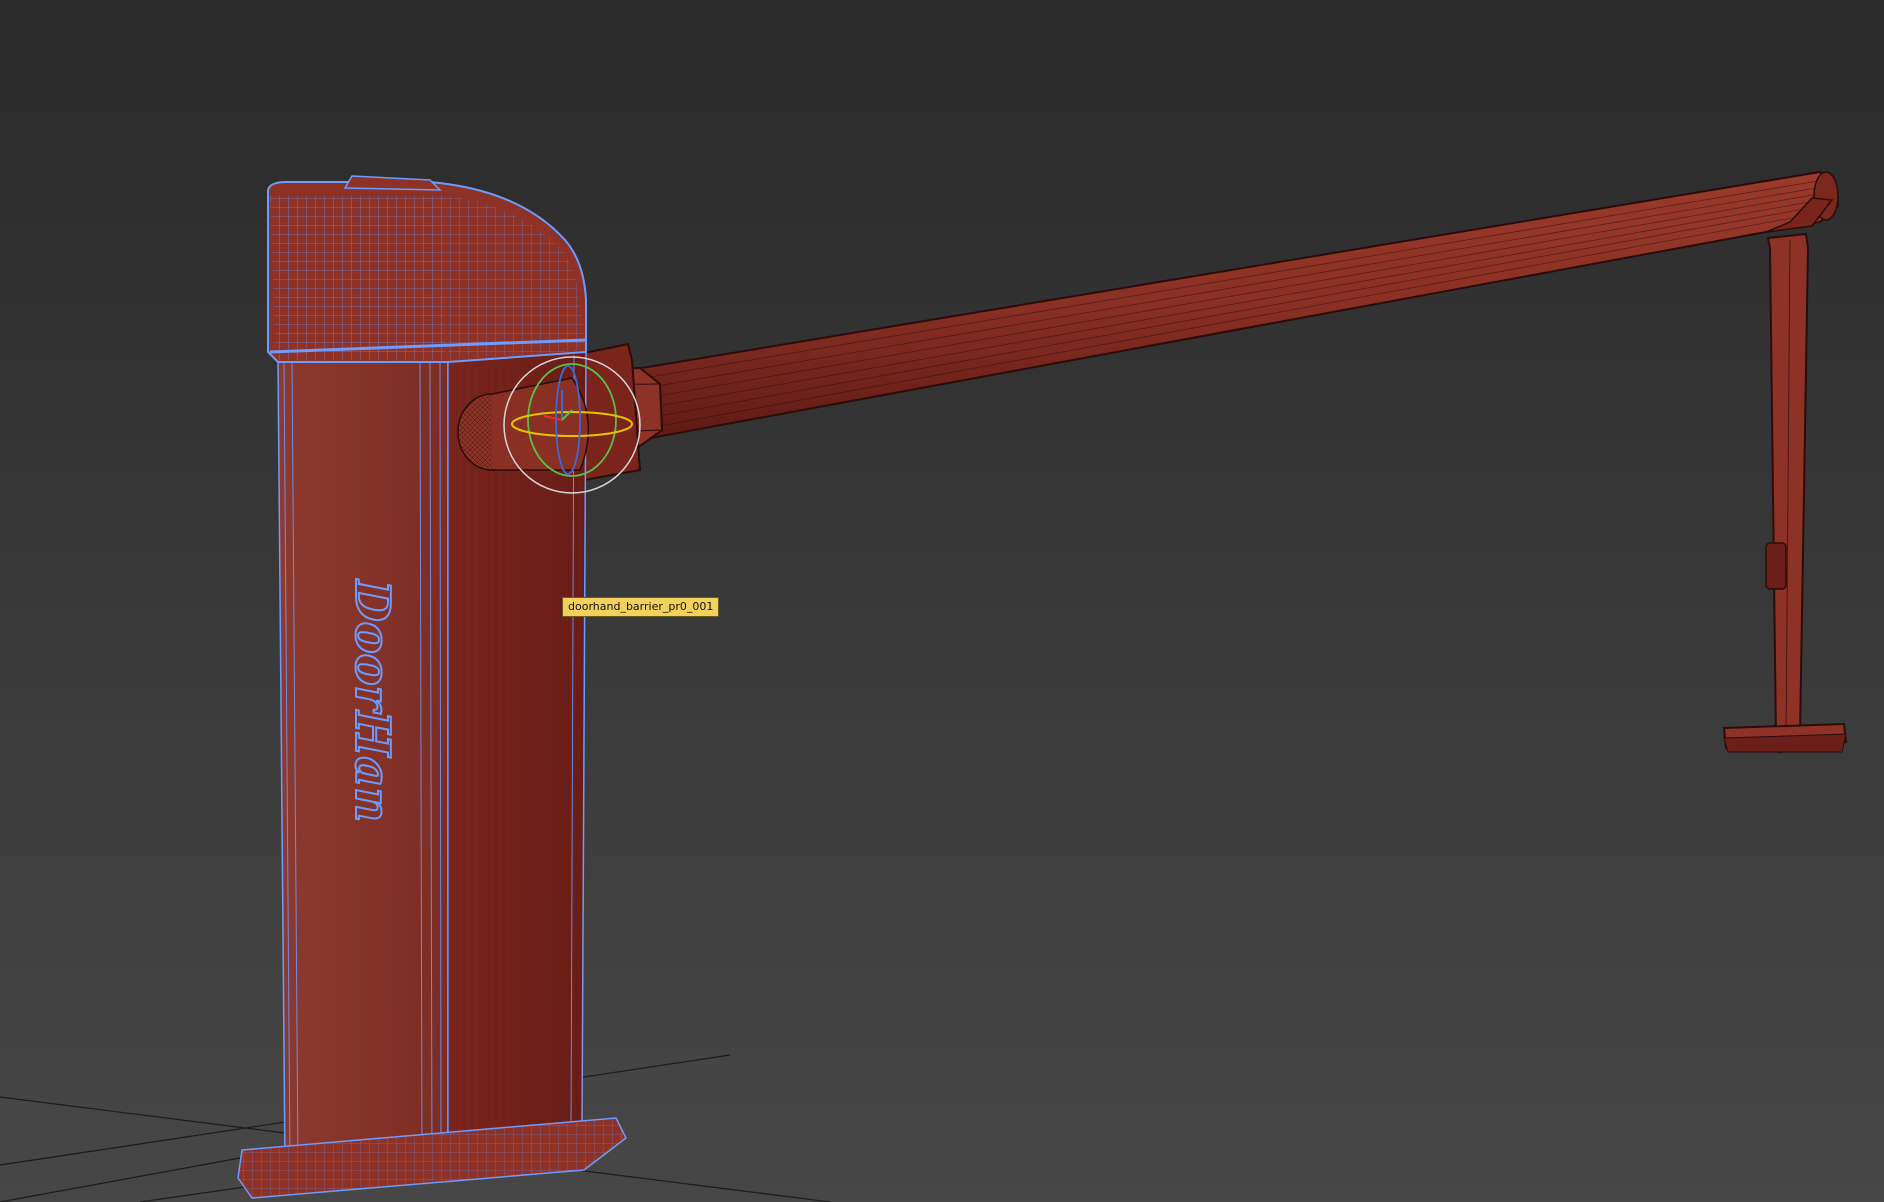  What do you see at coordinates (641, 607) in the screenshot?
I see `object-name-tooltip: doorhand_barrier_pr0_001` at bounding box center [641, 607].